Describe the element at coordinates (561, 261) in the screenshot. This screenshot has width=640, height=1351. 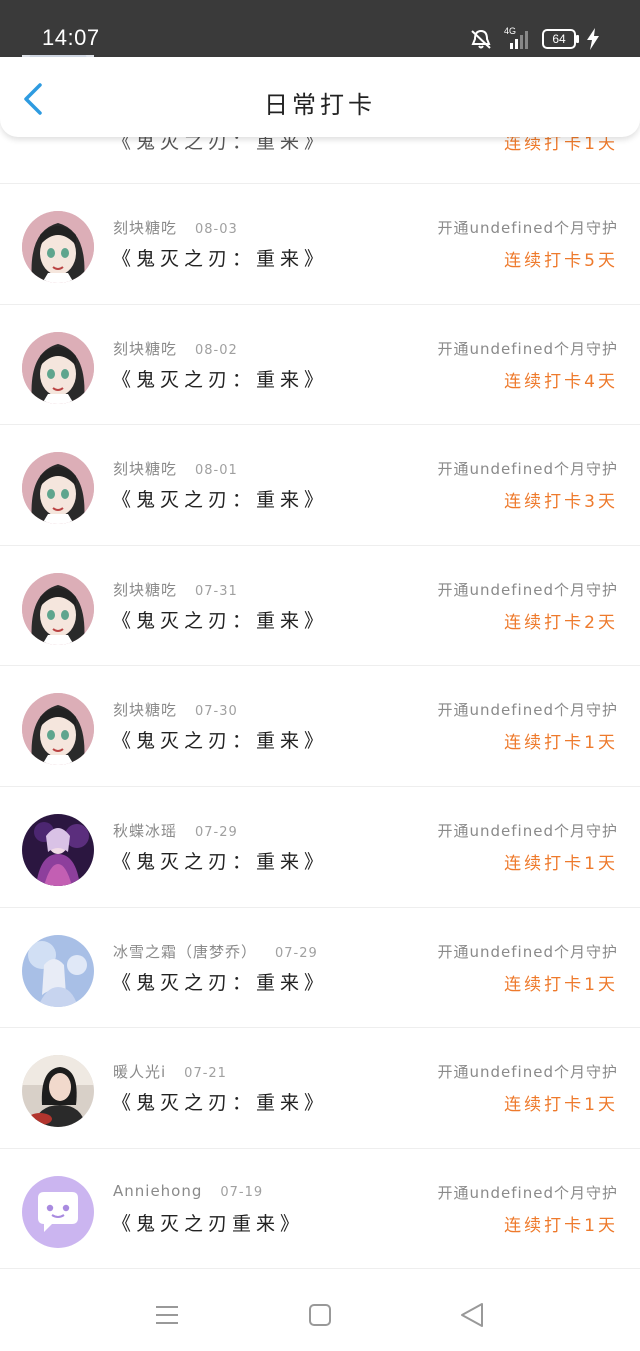
I see `streak-count: 连续打卡5天` at that location.